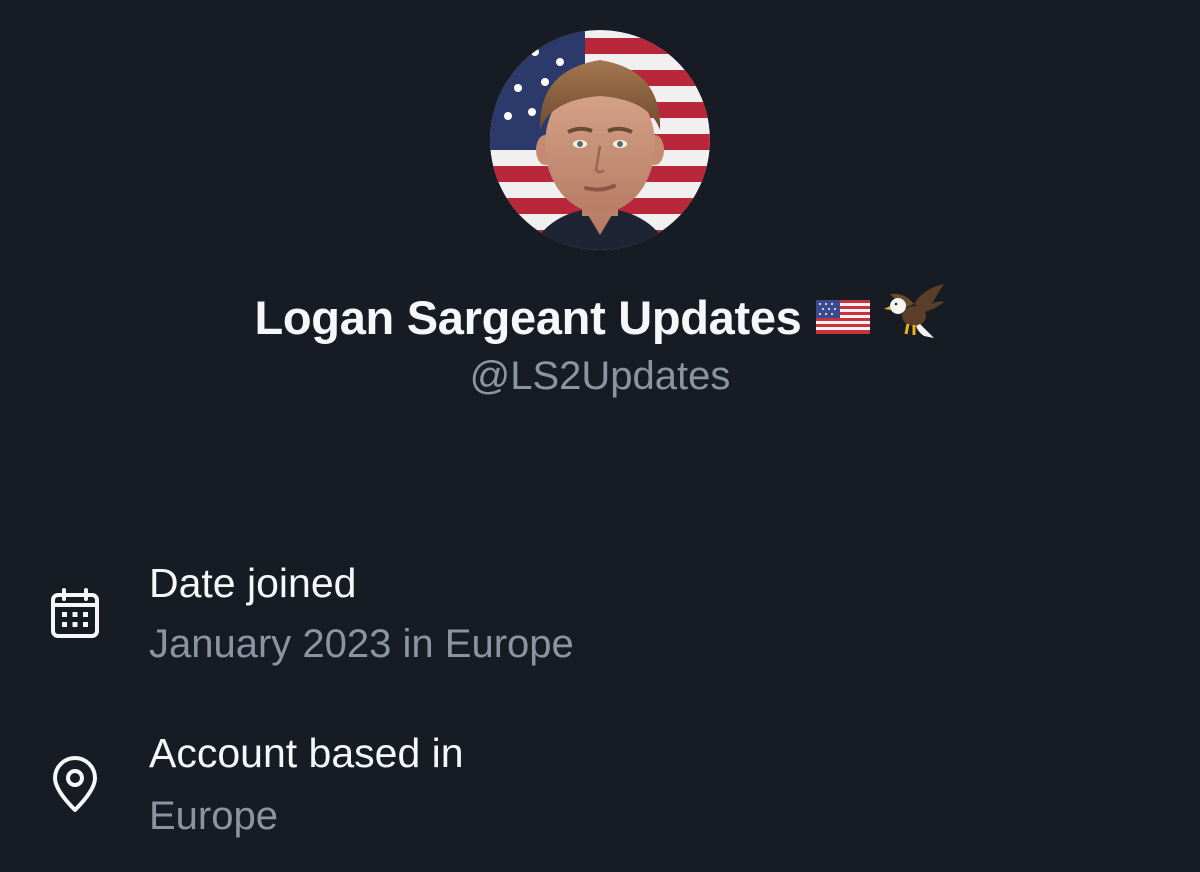  What do you see at coordinates (600, 376) in the screenshot?
I see `username-handle: @LS2Updates` at bounding box center [600, 376].